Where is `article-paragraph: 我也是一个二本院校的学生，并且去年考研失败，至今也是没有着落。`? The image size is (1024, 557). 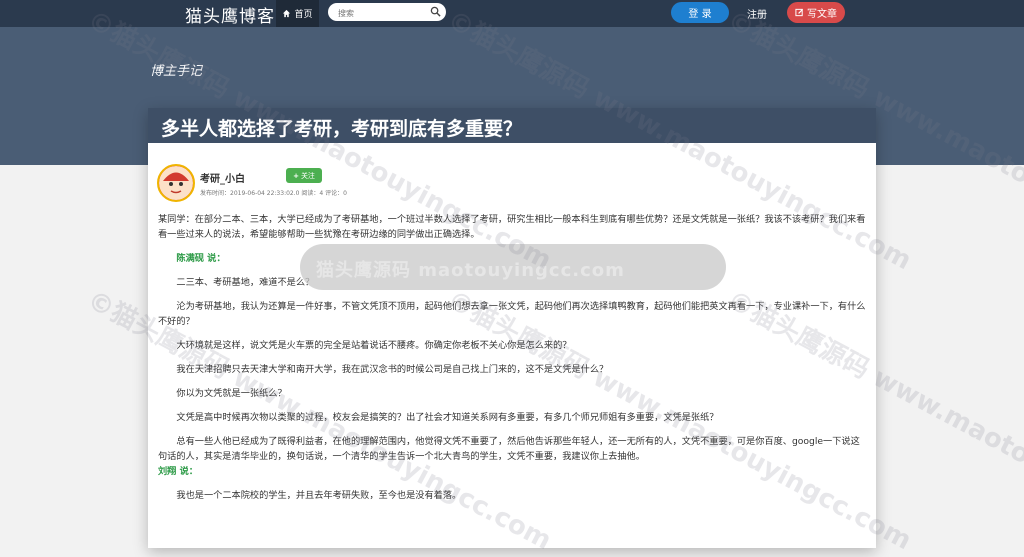 article-paragraph: 我也是一个二本院校的学生，并且去年考研失败，至今也是没有着落。 is located at coordinates (319, 495).